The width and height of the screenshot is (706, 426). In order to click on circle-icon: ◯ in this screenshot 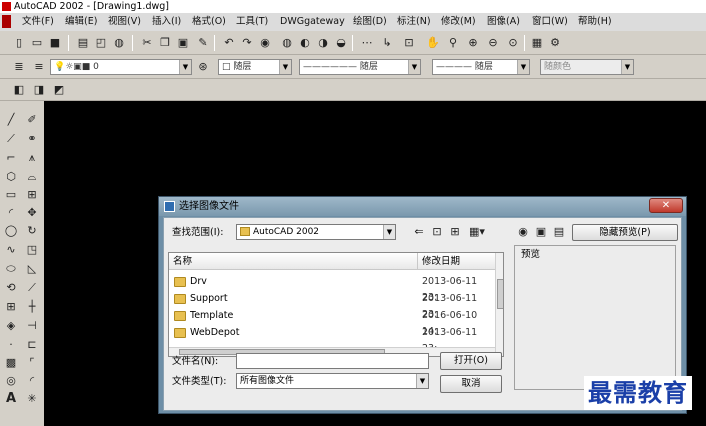, I will do `click(11, 231)`.